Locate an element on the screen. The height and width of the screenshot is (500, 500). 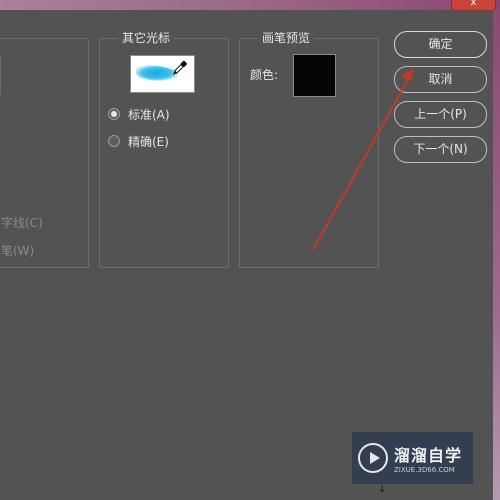
watermark: 溜溜自学 ZIXUE.3D66.COM is located at coordinates (412, 458).